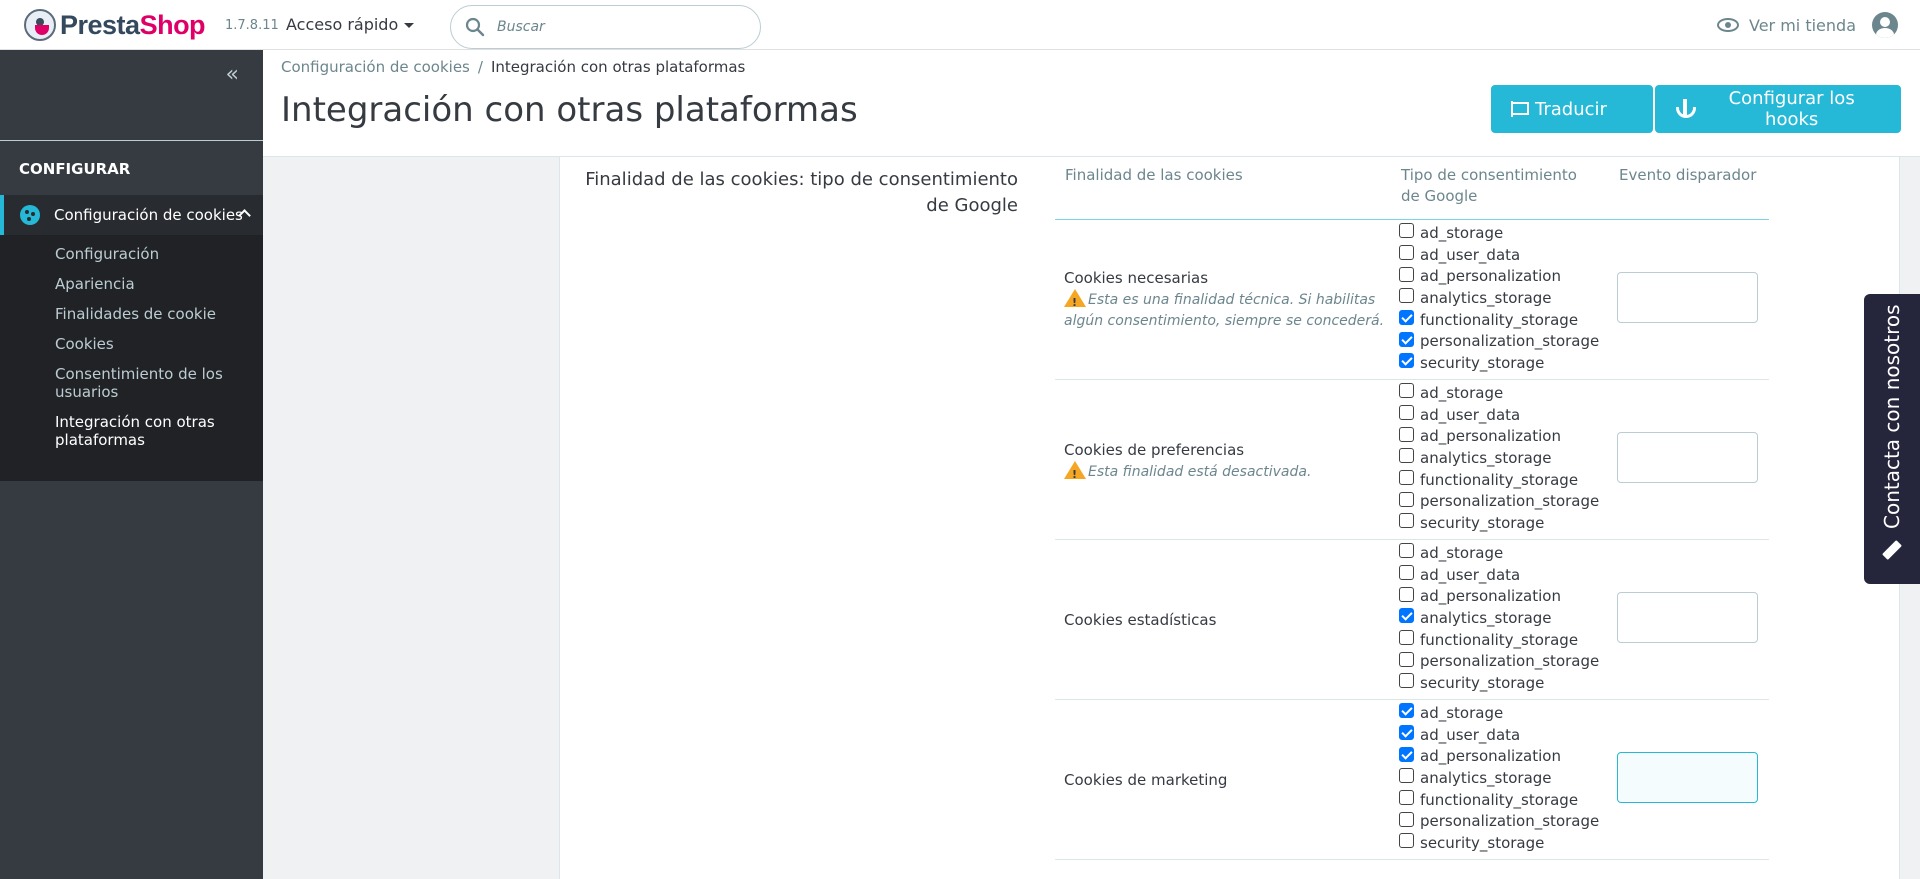 This screenshot has height=879, width=1920. Describe the element at coordinates (342, 24) in the screenshot. I see `quick-access-label: Acceso rápido` at that location.